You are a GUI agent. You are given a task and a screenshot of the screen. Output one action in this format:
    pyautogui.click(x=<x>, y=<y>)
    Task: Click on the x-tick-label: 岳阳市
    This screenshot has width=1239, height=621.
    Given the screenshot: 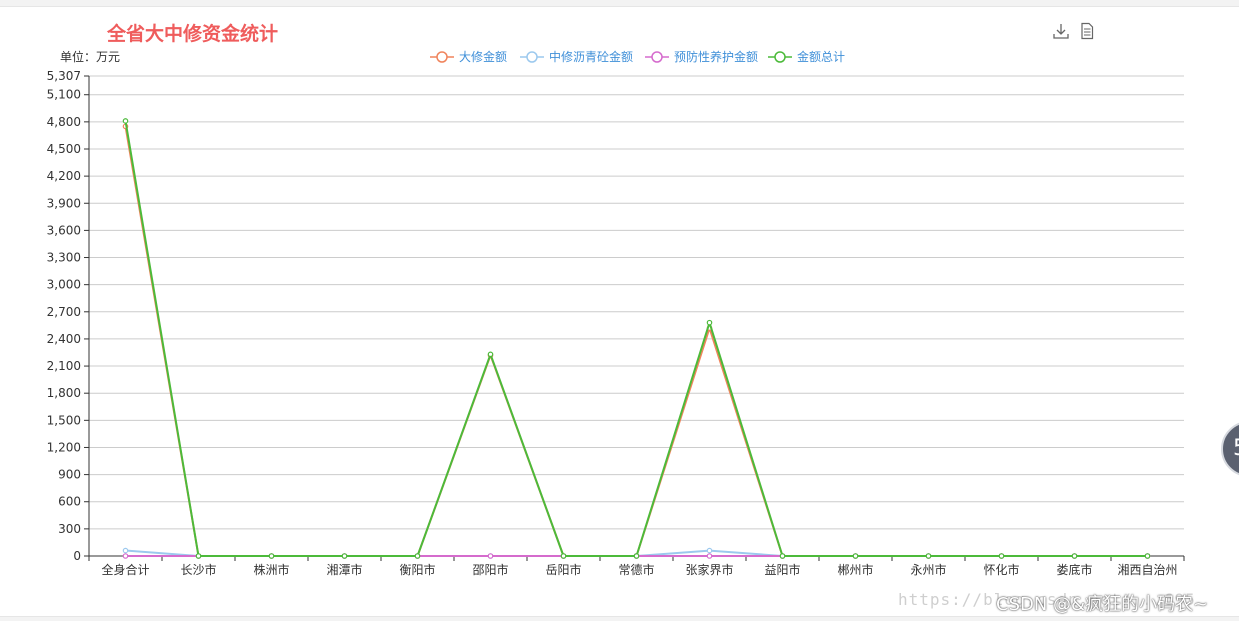 What is the action you would take?
    pyautogui.click(x=563, y=569)
    